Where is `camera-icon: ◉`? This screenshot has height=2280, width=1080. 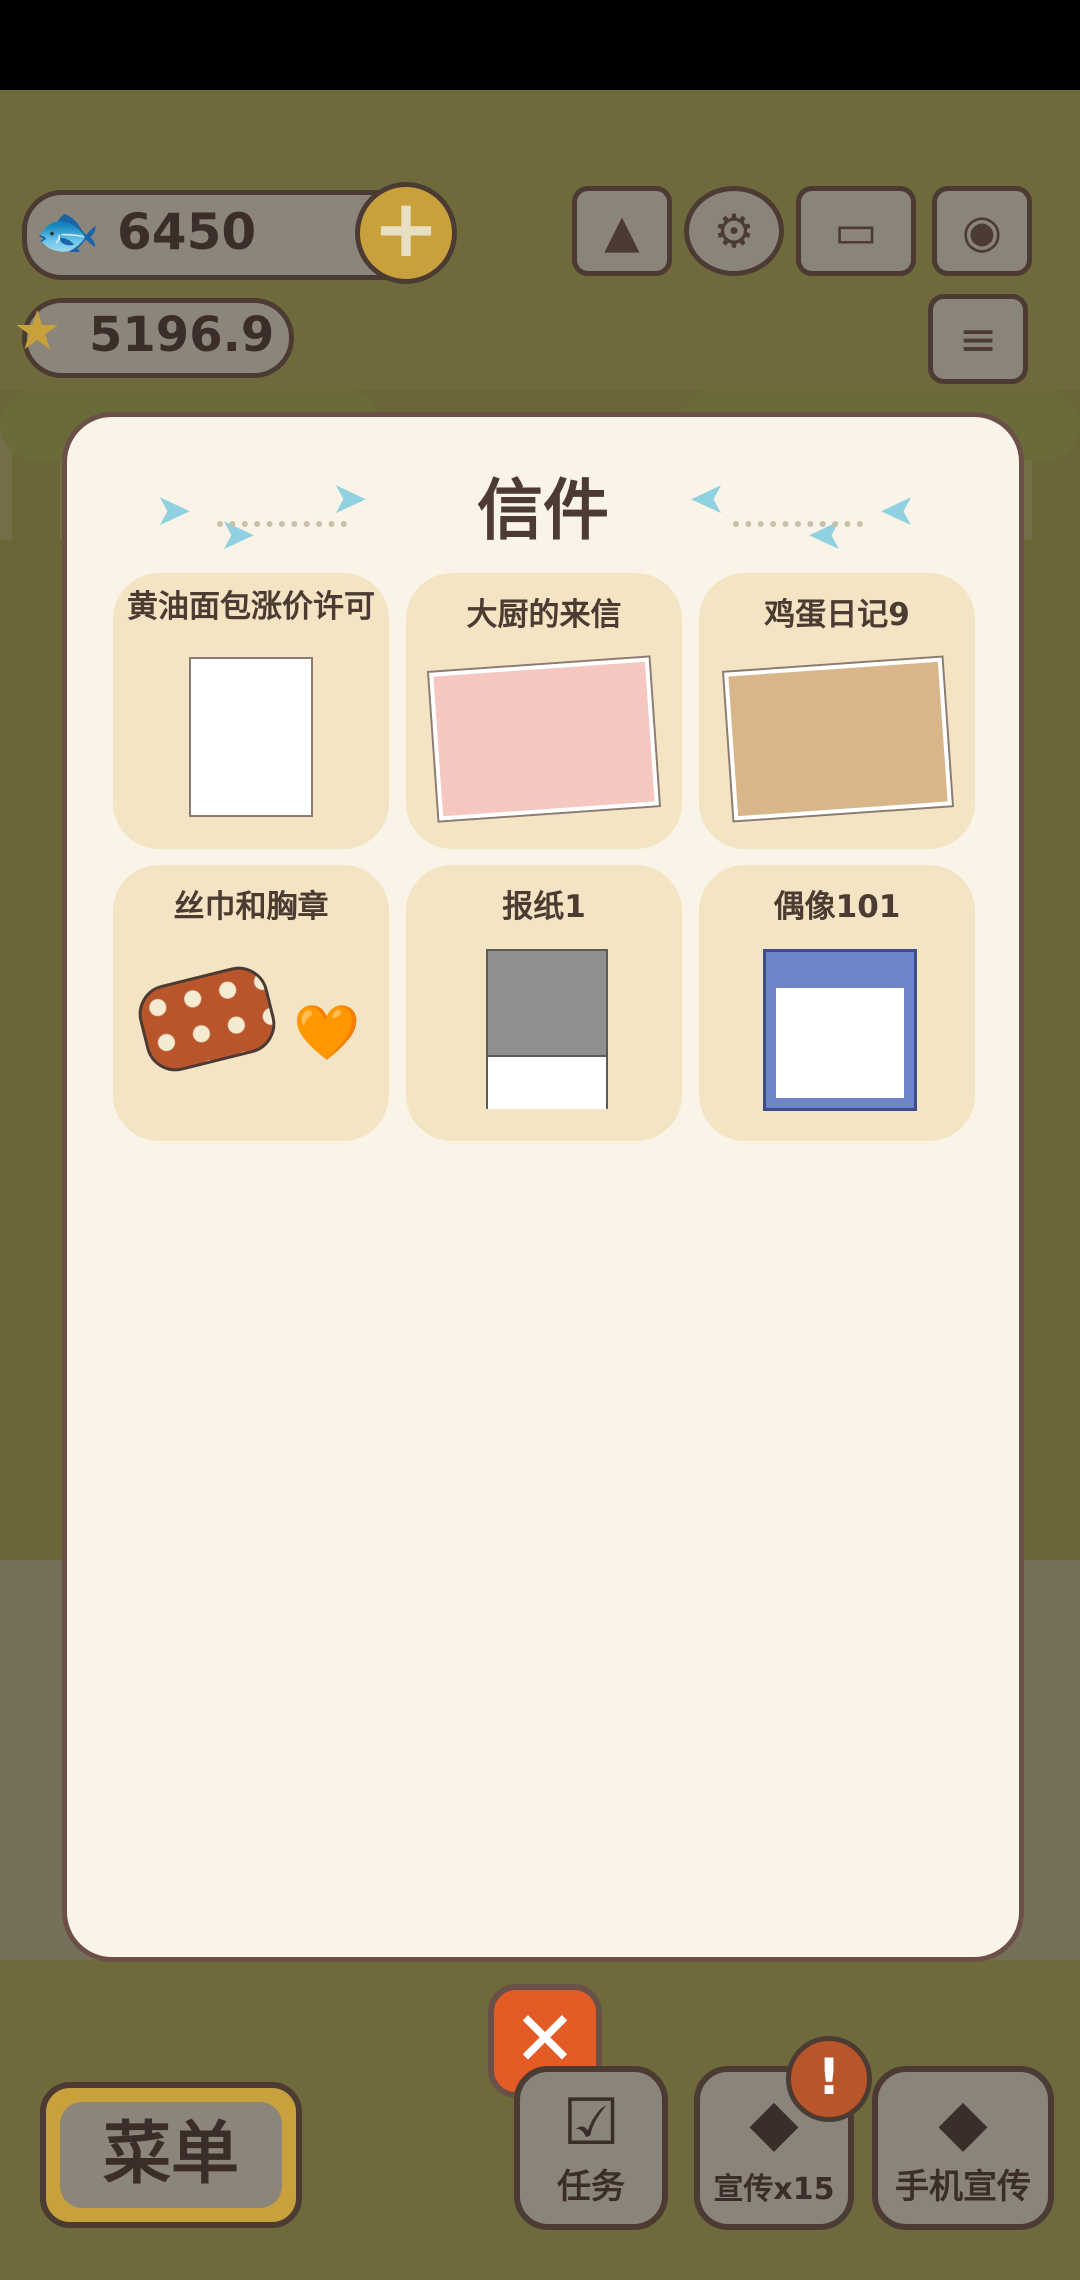 camera-icon: ◉ is located at coordinates (982, 231).